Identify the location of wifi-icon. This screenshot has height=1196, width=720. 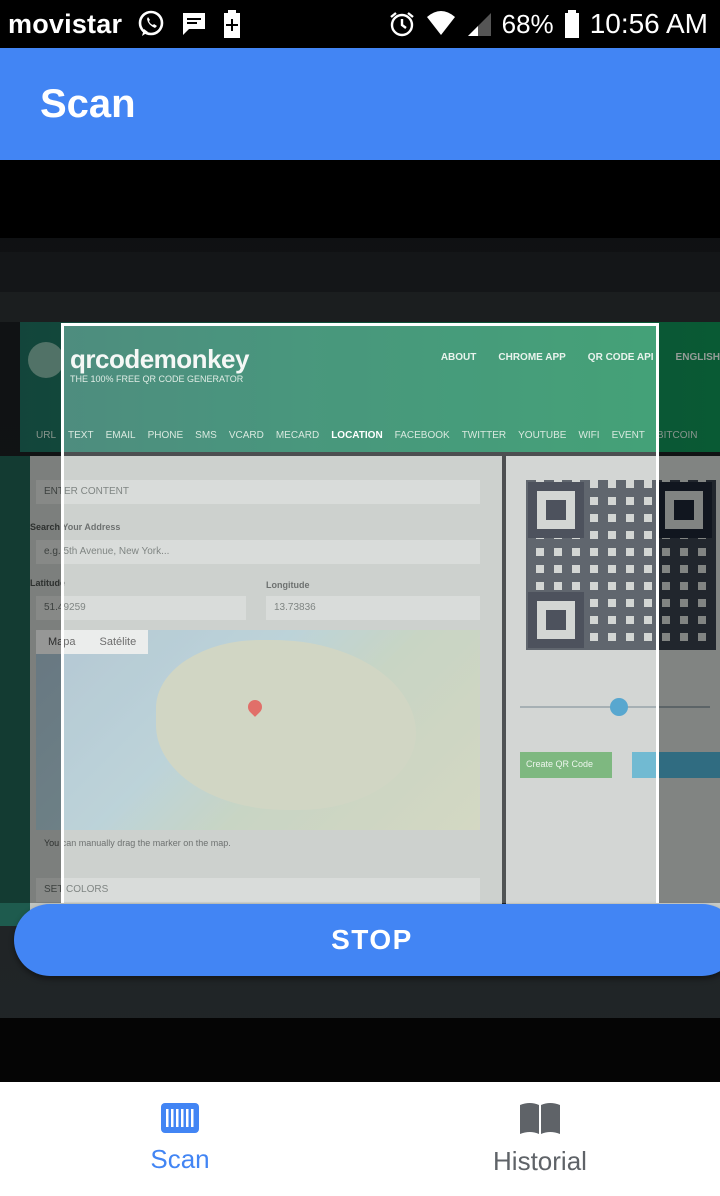
(441, 24).